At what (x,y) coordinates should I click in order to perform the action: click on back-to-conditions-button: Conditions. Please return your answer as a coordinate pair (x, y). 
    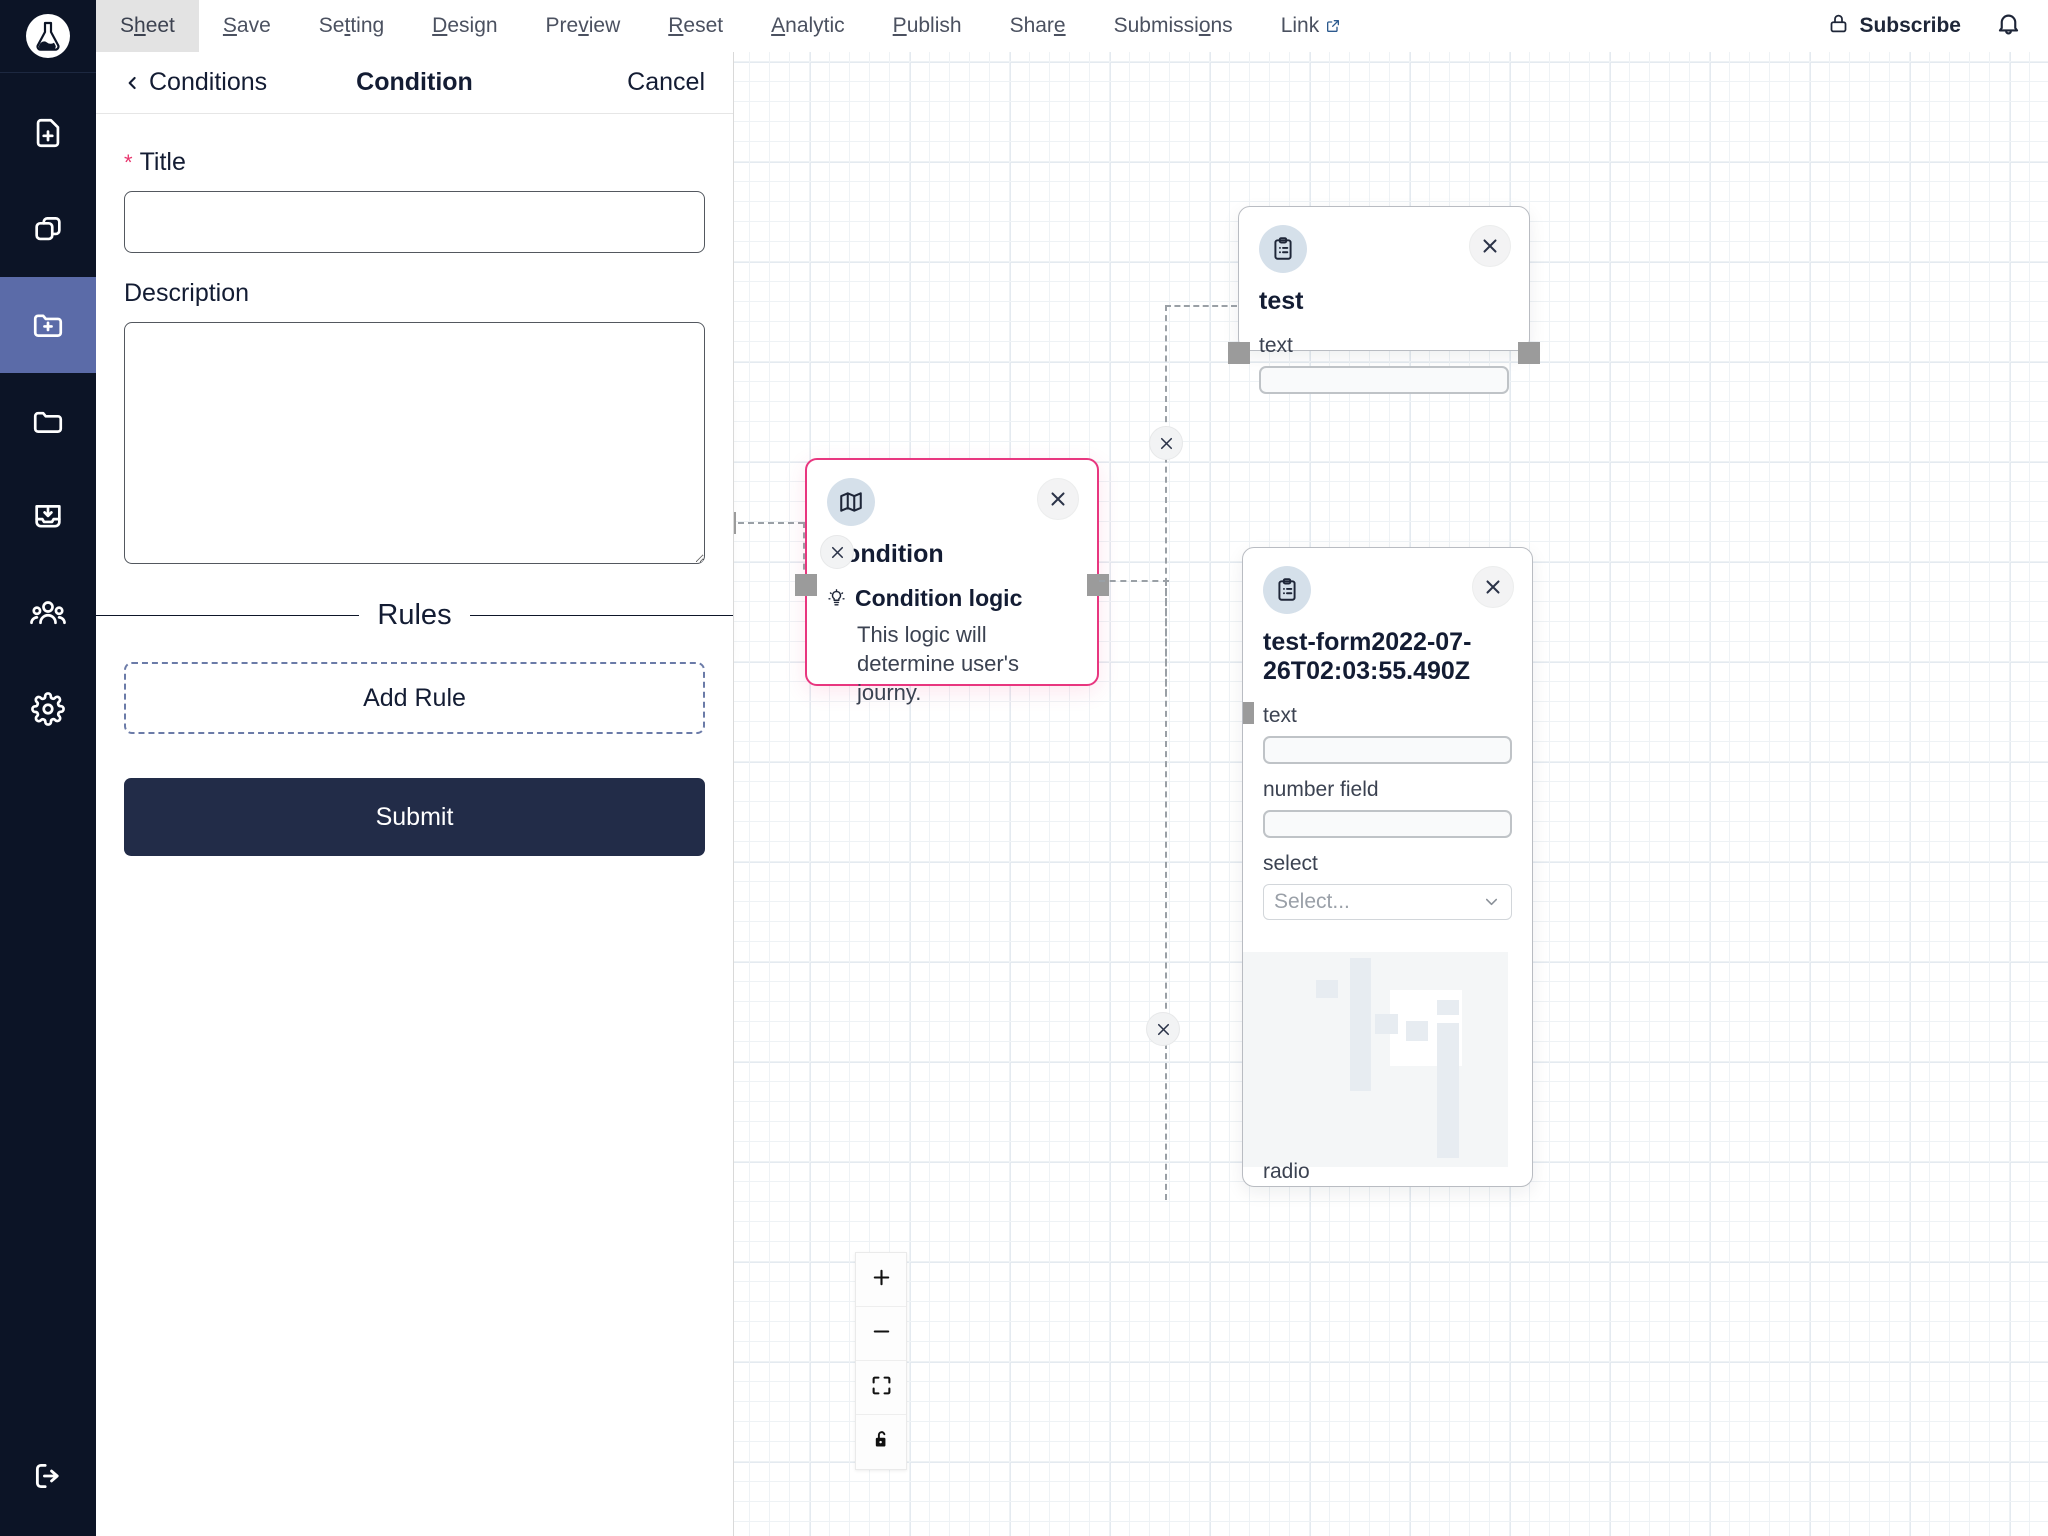
    Looking at the image, I should click on (195, 82).